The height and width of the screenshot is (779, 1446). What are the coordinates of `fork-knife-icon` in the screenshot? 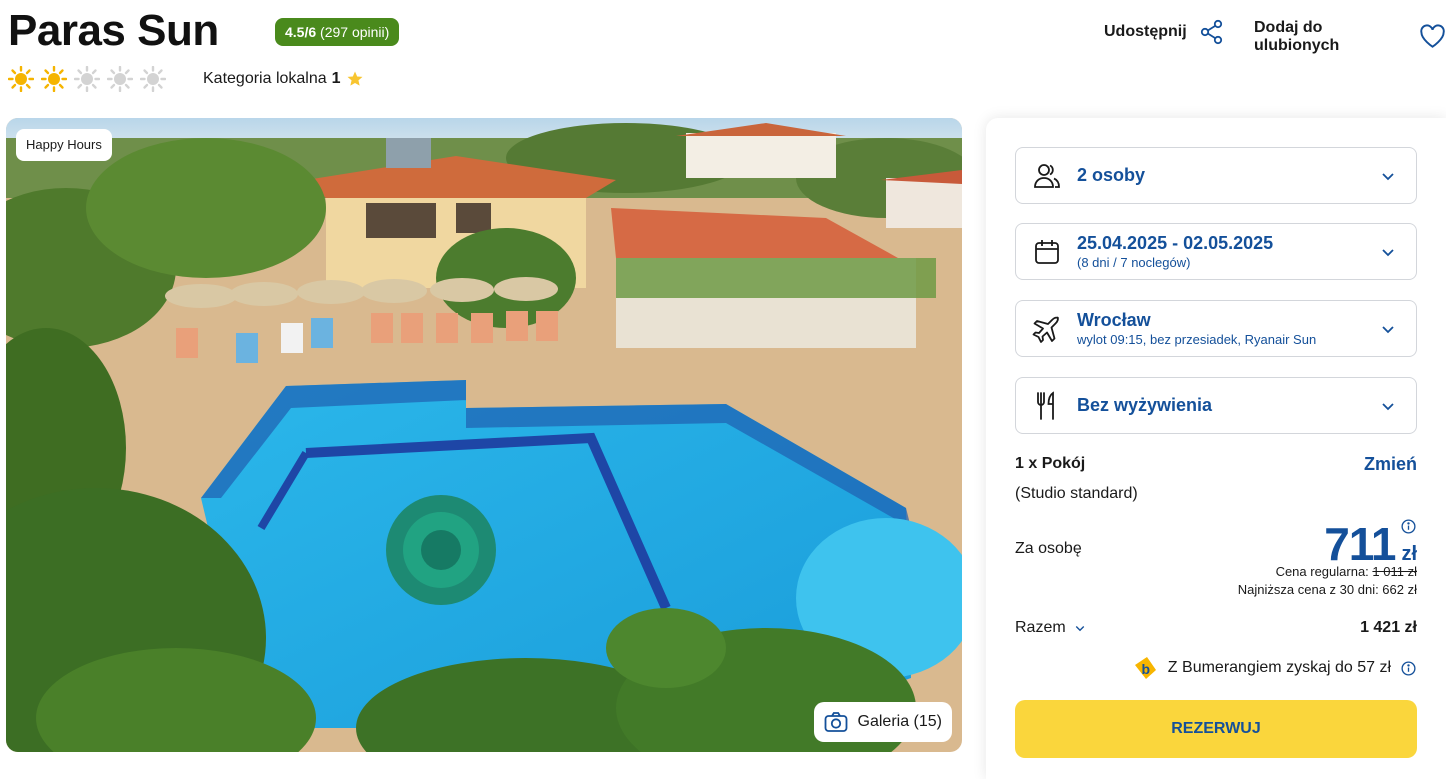 It's located at (1047, 405).